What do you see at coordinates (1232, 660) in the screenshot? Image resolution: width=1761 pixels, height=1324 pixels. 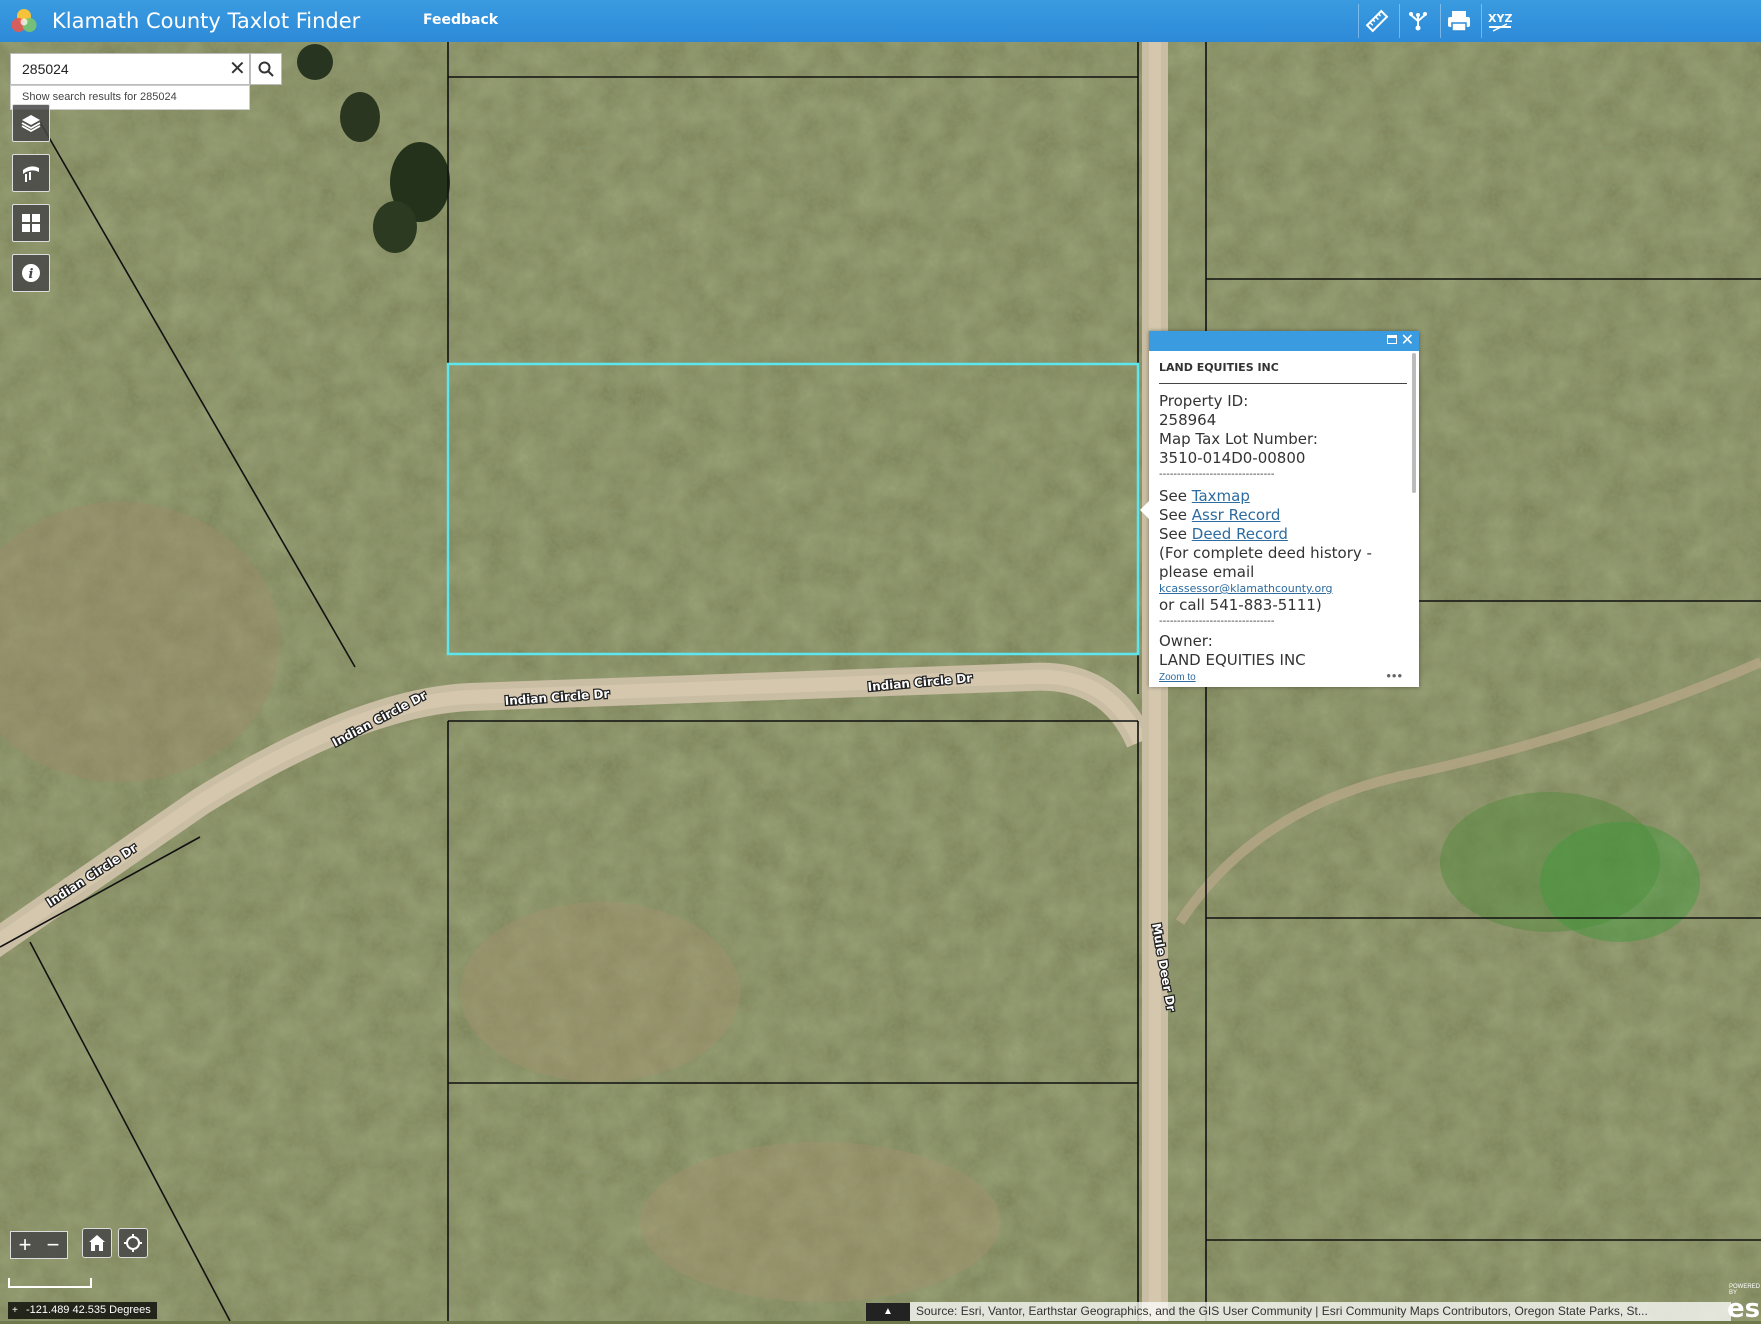 I see `owner-value: LAND EQUITIES INC` at bounding box center [1232, 660].